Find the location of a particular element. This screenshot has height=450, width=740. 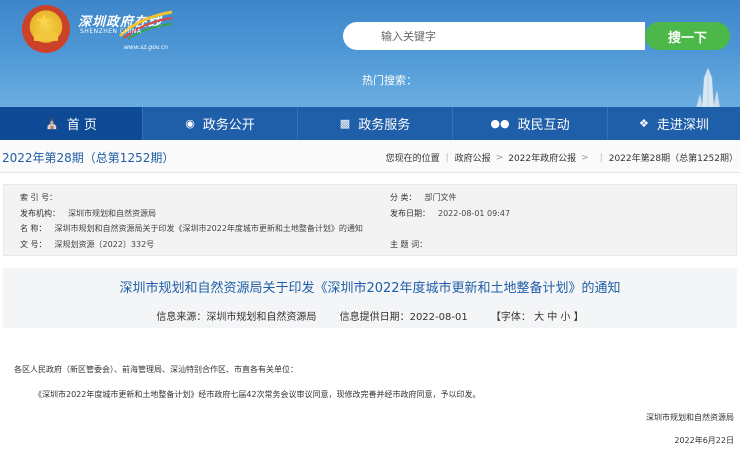

logo-swoosh-icon is located at coordinates (145, 25).